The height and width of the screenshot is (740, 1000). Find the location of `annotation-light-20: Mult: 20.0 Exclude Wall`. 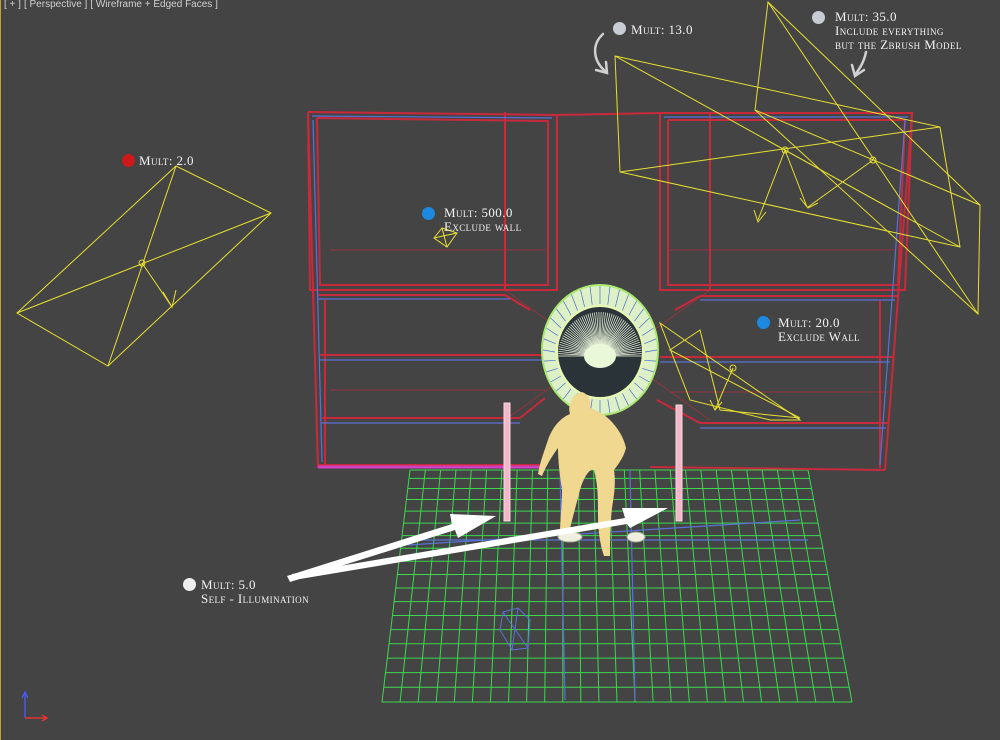

annotation-light-20: Mult: 20.0 Exclude Wall is located at coordinates (819, 330).